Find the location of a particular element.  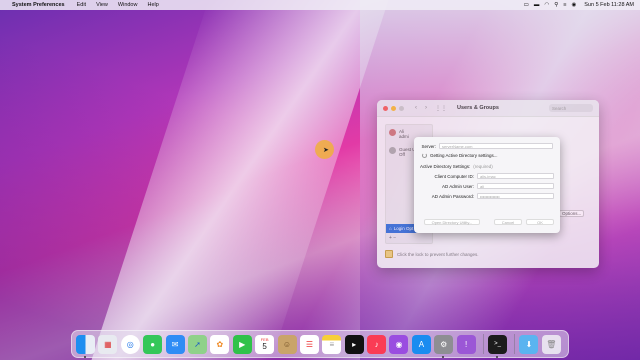

minimize-button is located at coordinates (393, 108).